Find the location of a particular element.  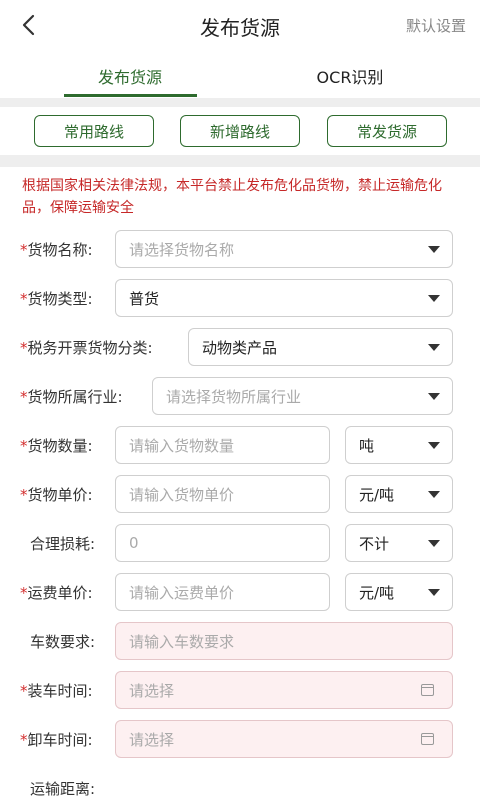

unit-price-input: 请输入货物单价 is located at coordinates (222, 494).